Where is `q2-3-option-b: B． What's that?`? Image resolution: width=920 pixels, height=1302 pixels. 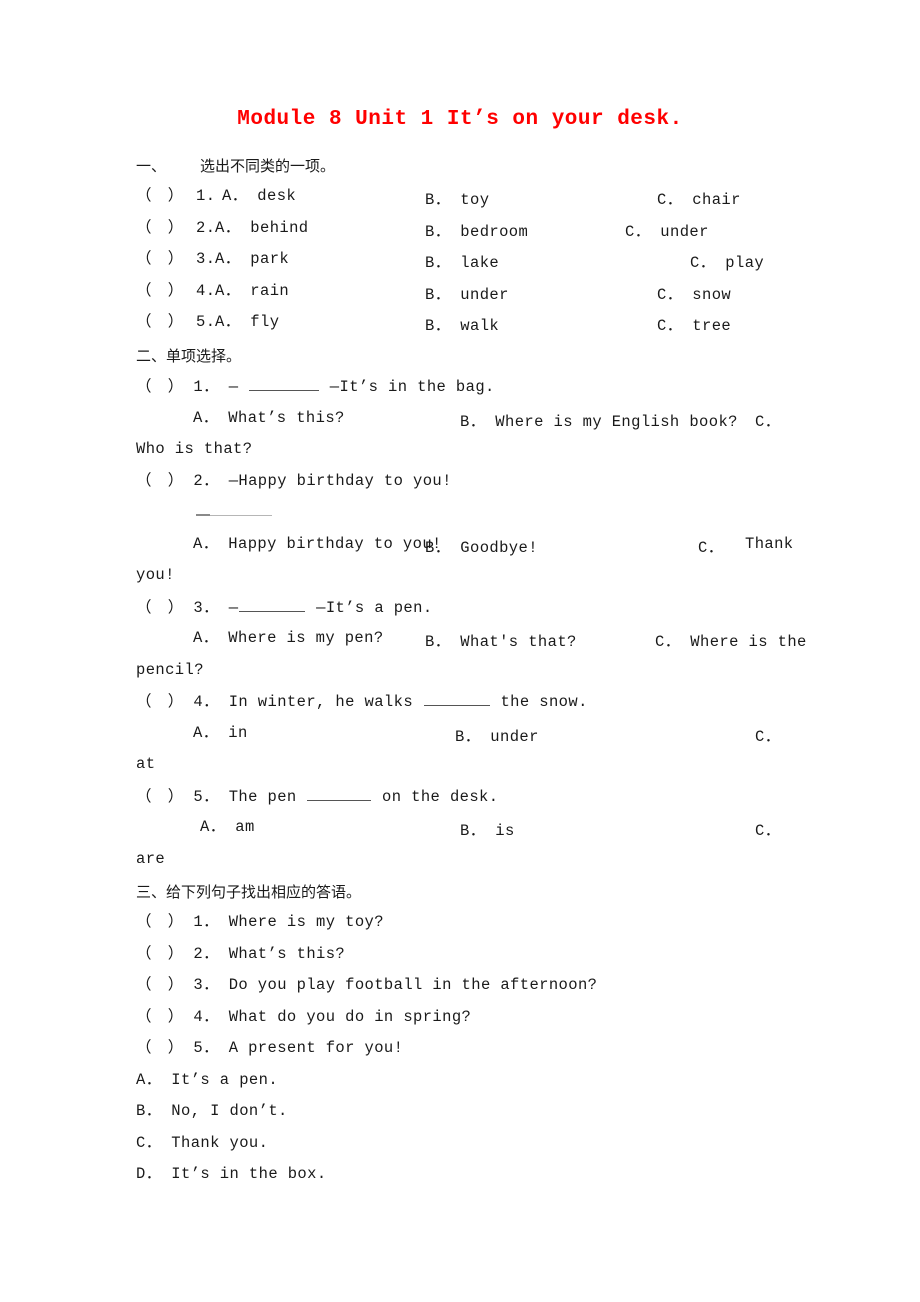
q2-3-option-b: B． What's that? is located at coordinates (501, 640).